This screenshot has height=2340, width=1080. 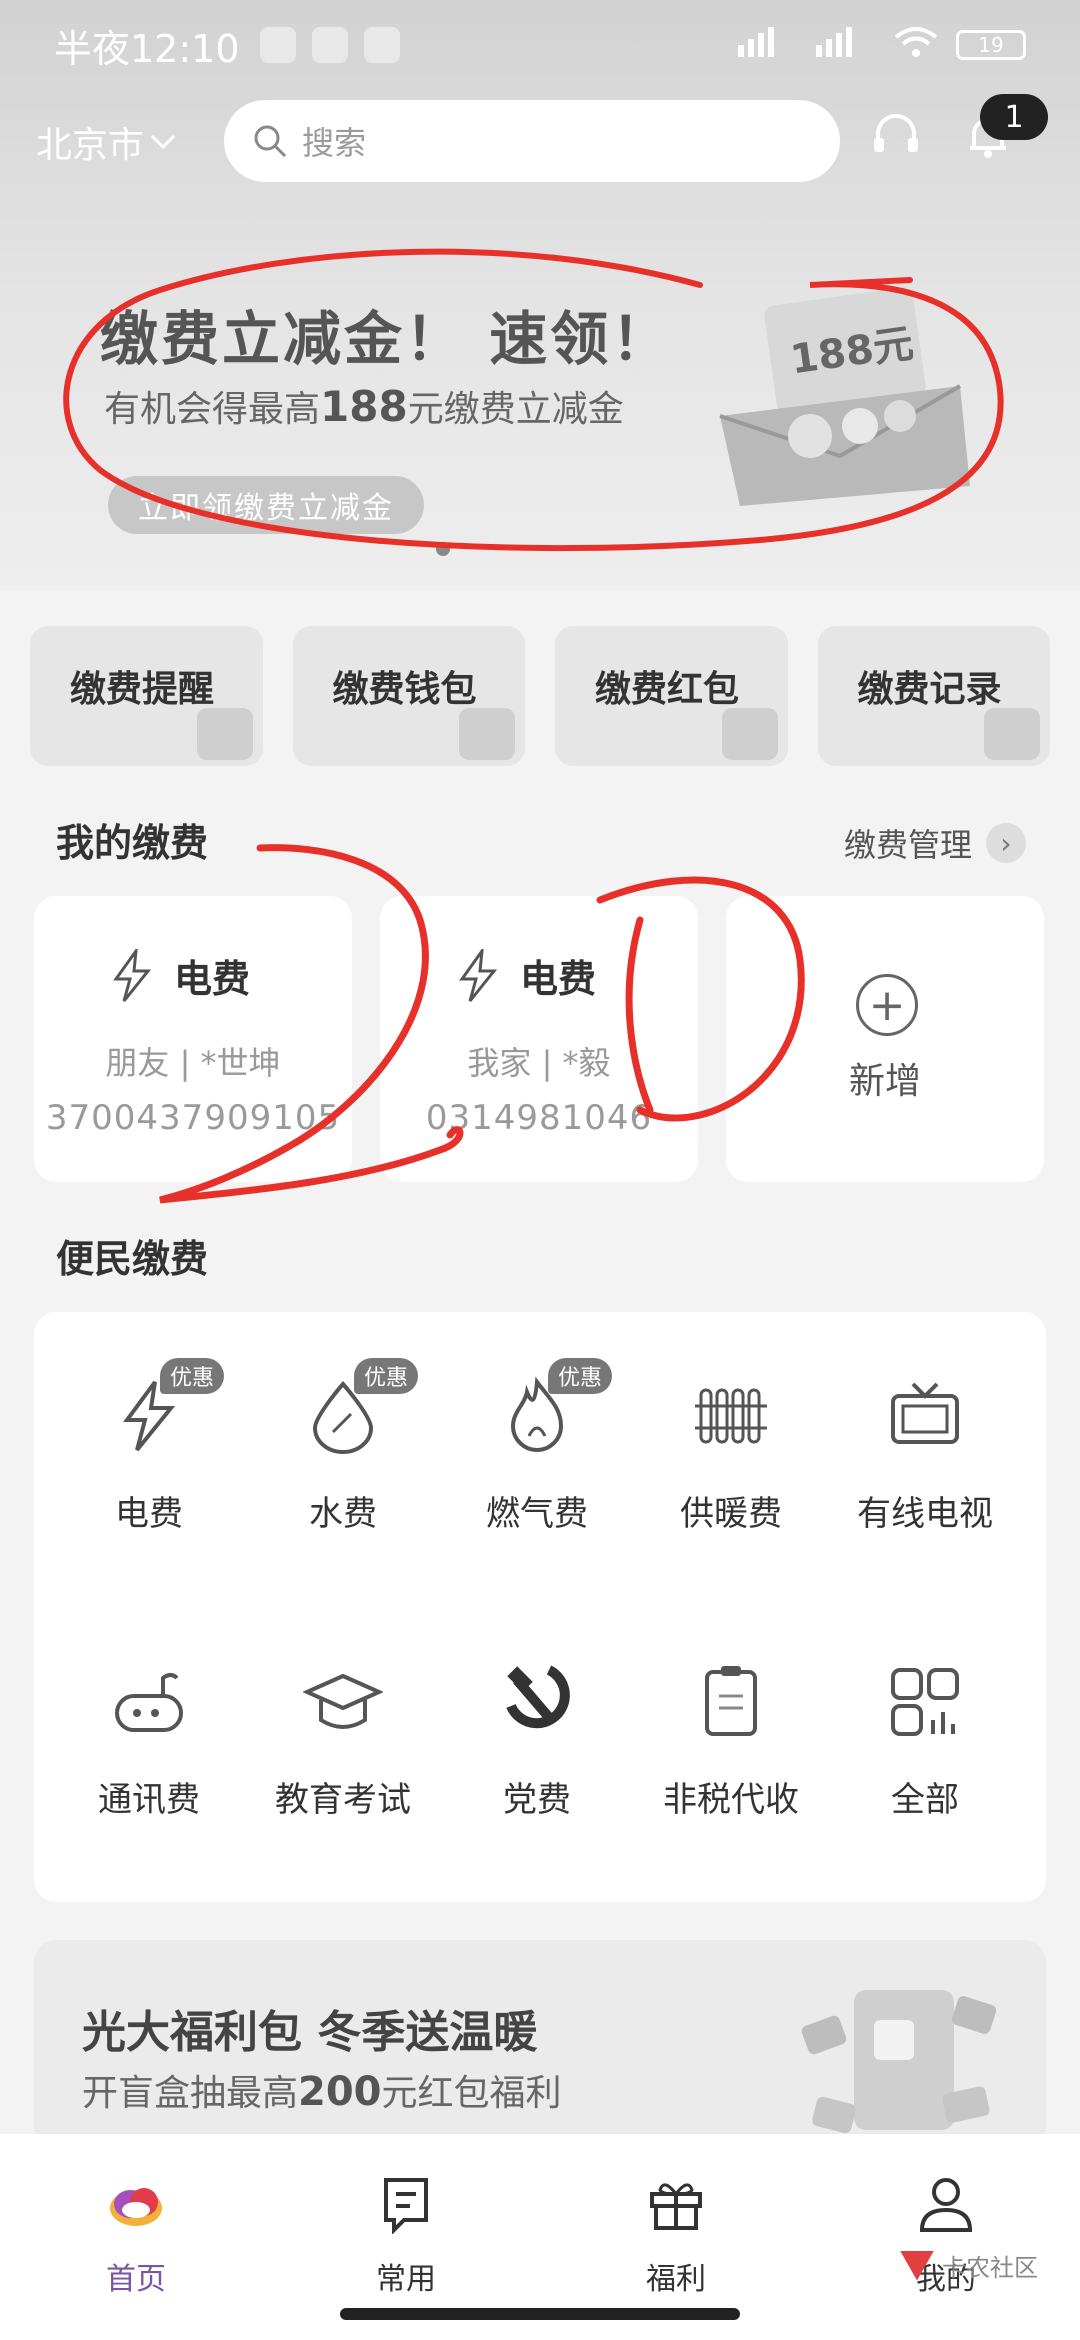 What do you see at coordinates (190, 2093) in the screenshot?
I see `promo-subtitle-prefix: 开盲盒抽最高` at bounding box center [190, 2093].